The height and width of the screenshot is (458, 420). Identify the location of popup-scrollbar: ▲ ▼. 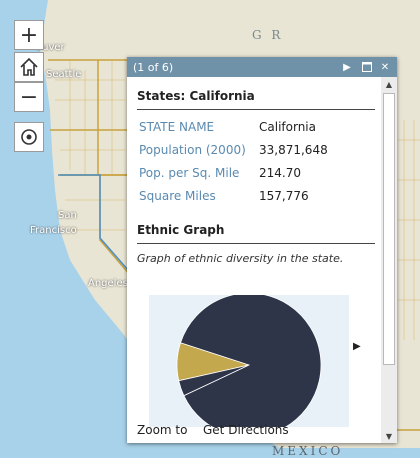
(389, 260).